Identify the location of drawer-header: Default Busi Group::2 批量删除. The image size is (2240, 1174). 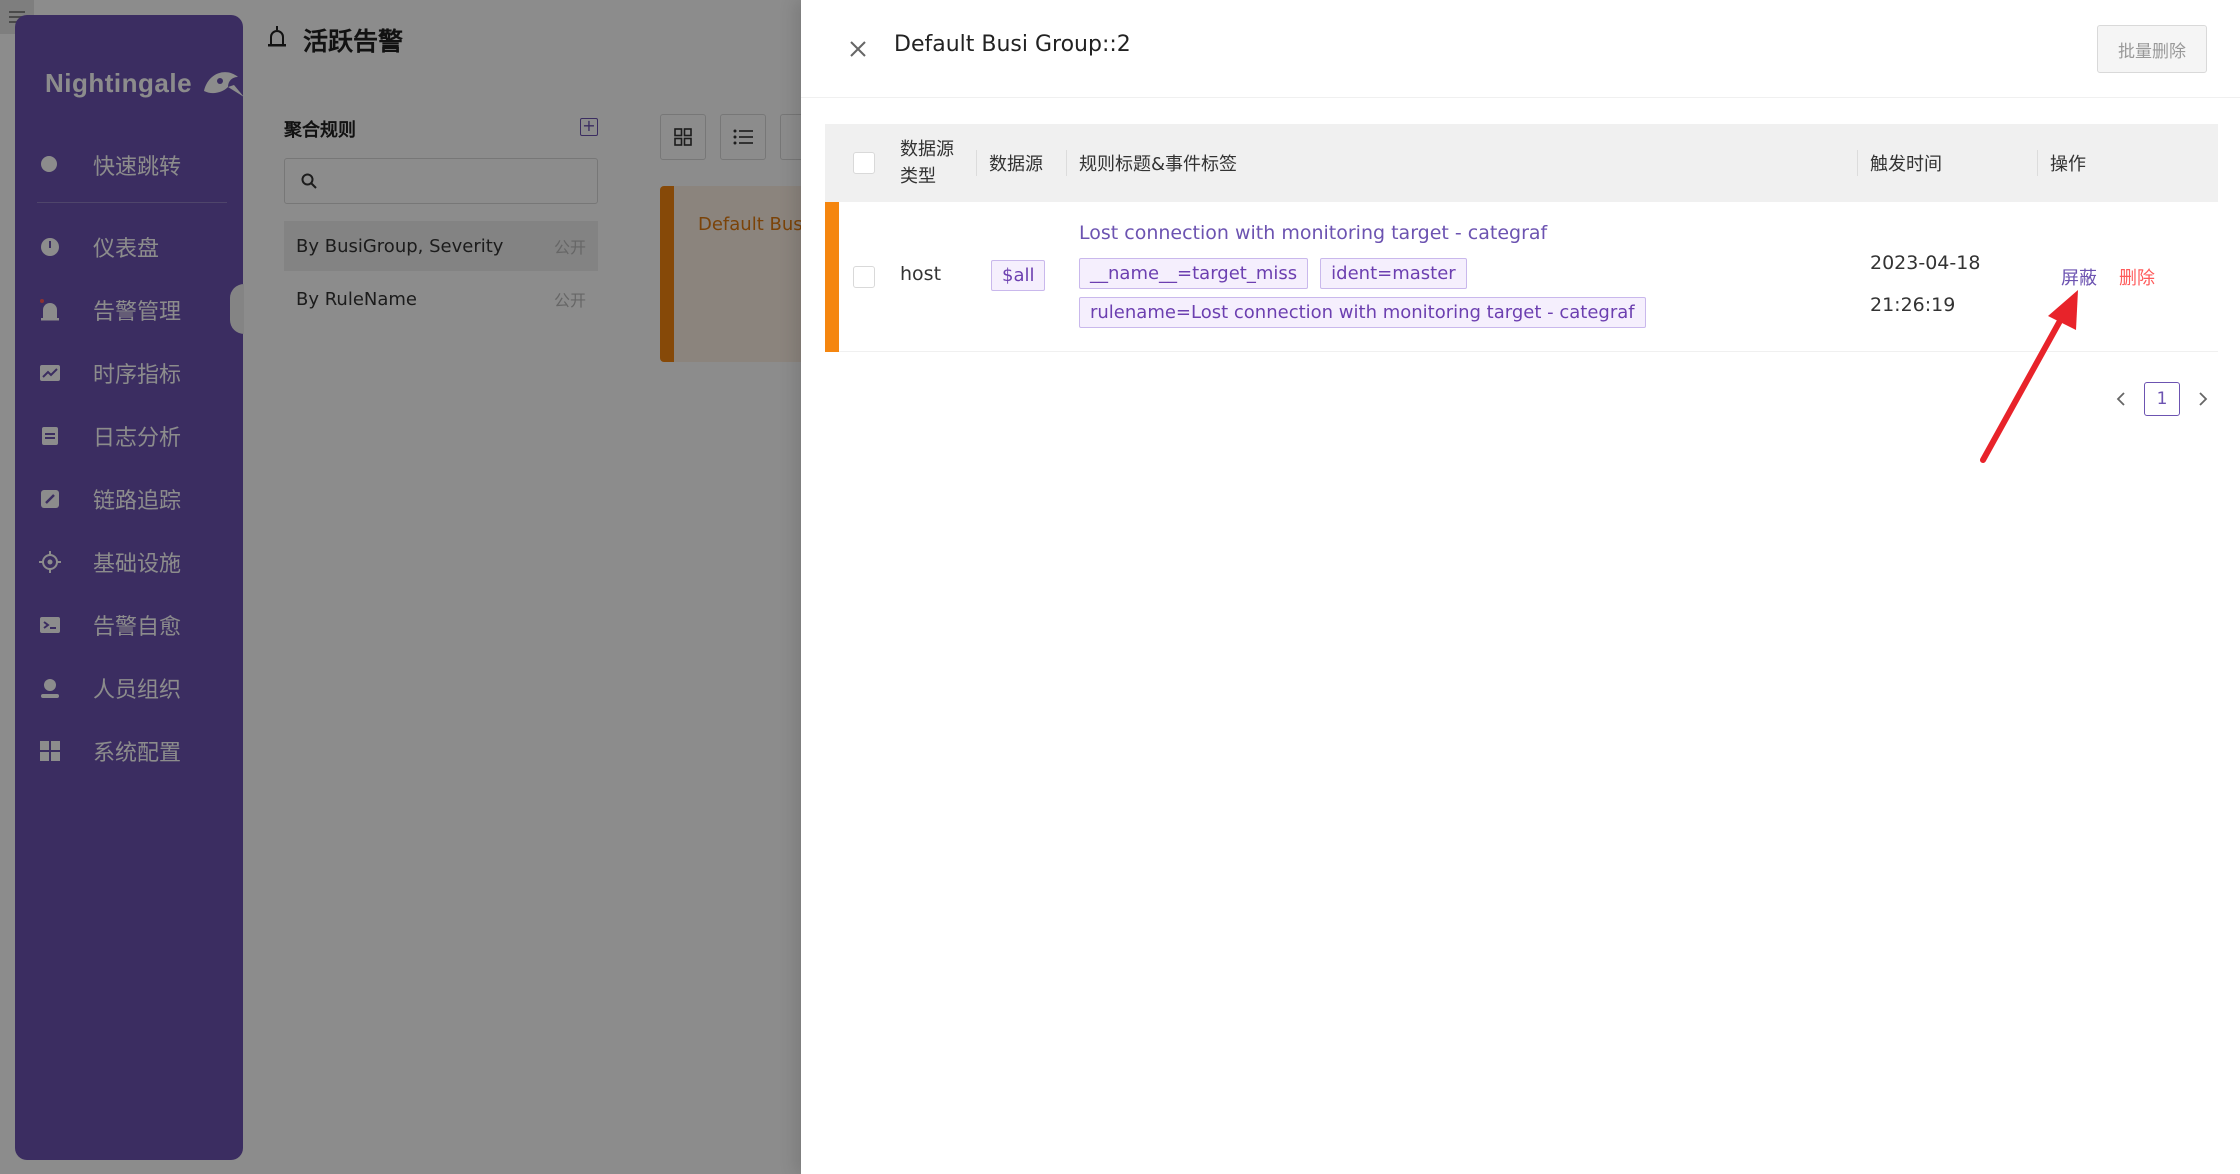
(1520, 49).